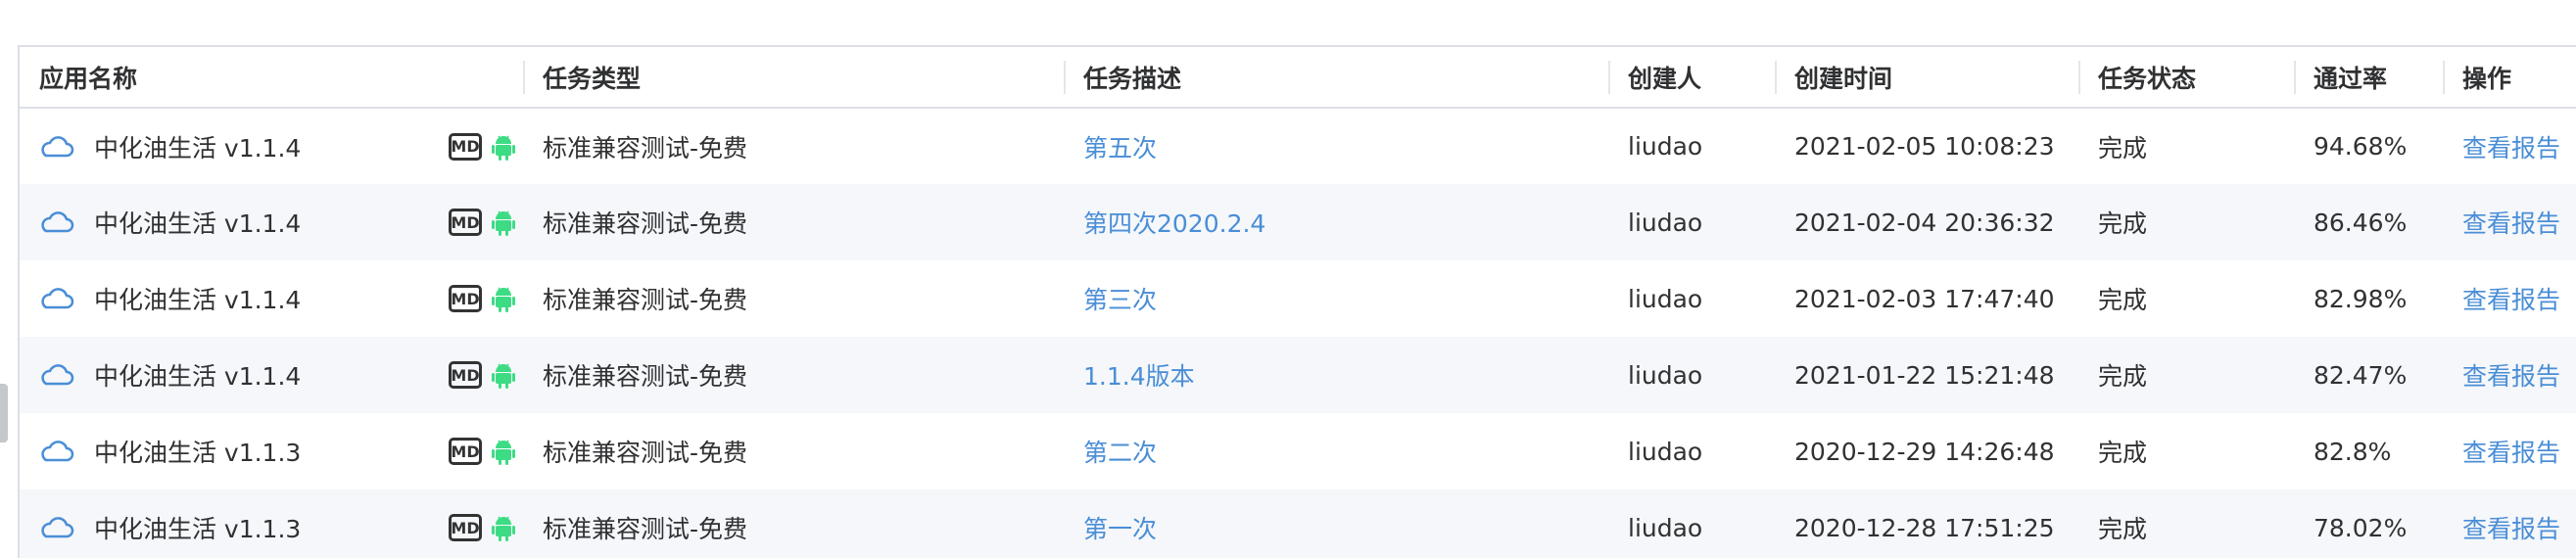 Image resolution: width=2576 pixels, height=558 pixels. I want to click on task-desc-link: 第四次2020.2.4, so click(1174, 224).